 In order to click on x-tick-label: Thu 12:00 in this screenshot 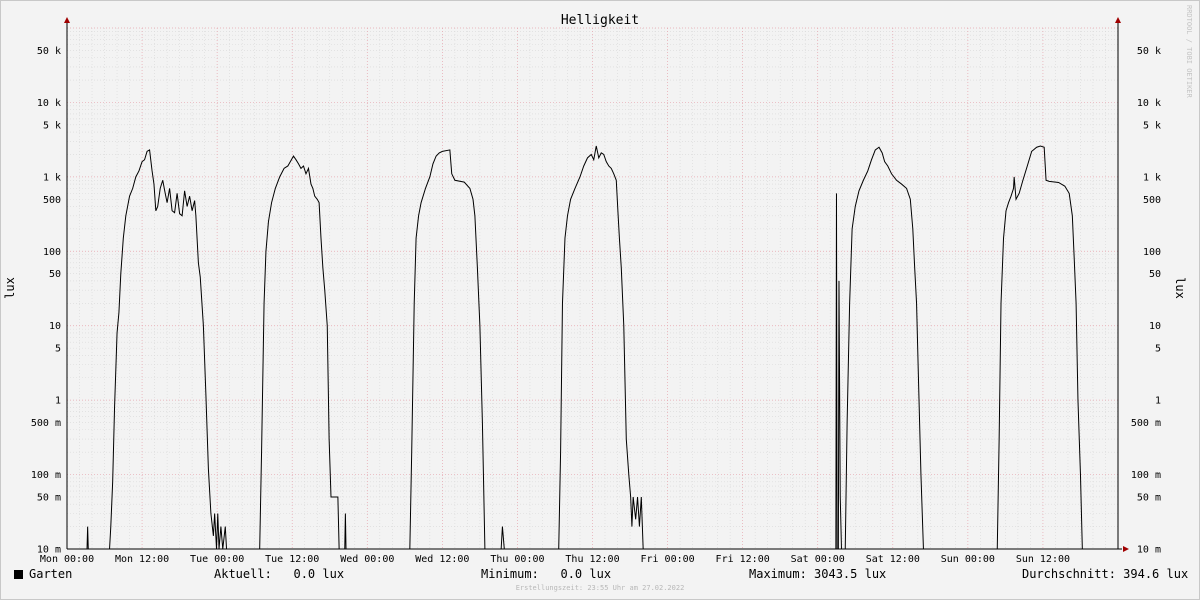, I will do `click(592, 559)`.